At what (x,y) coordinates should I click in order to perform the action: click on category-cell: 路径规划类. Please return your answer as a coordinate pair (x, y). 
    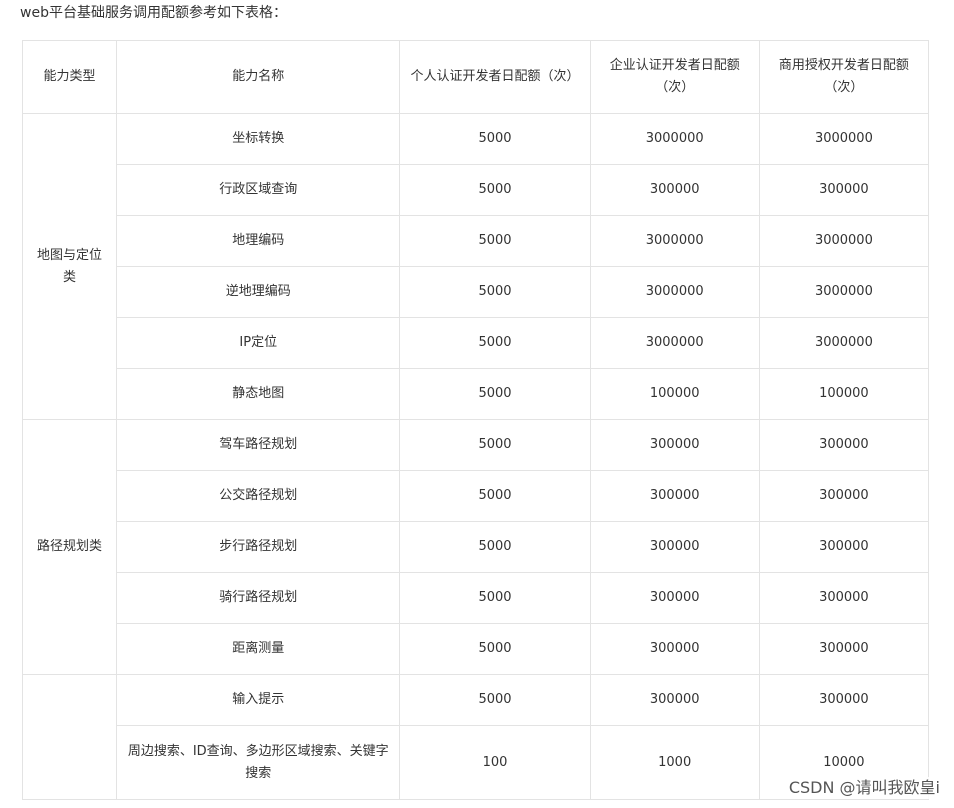
    Looking at the image, I should click on (69, 547).